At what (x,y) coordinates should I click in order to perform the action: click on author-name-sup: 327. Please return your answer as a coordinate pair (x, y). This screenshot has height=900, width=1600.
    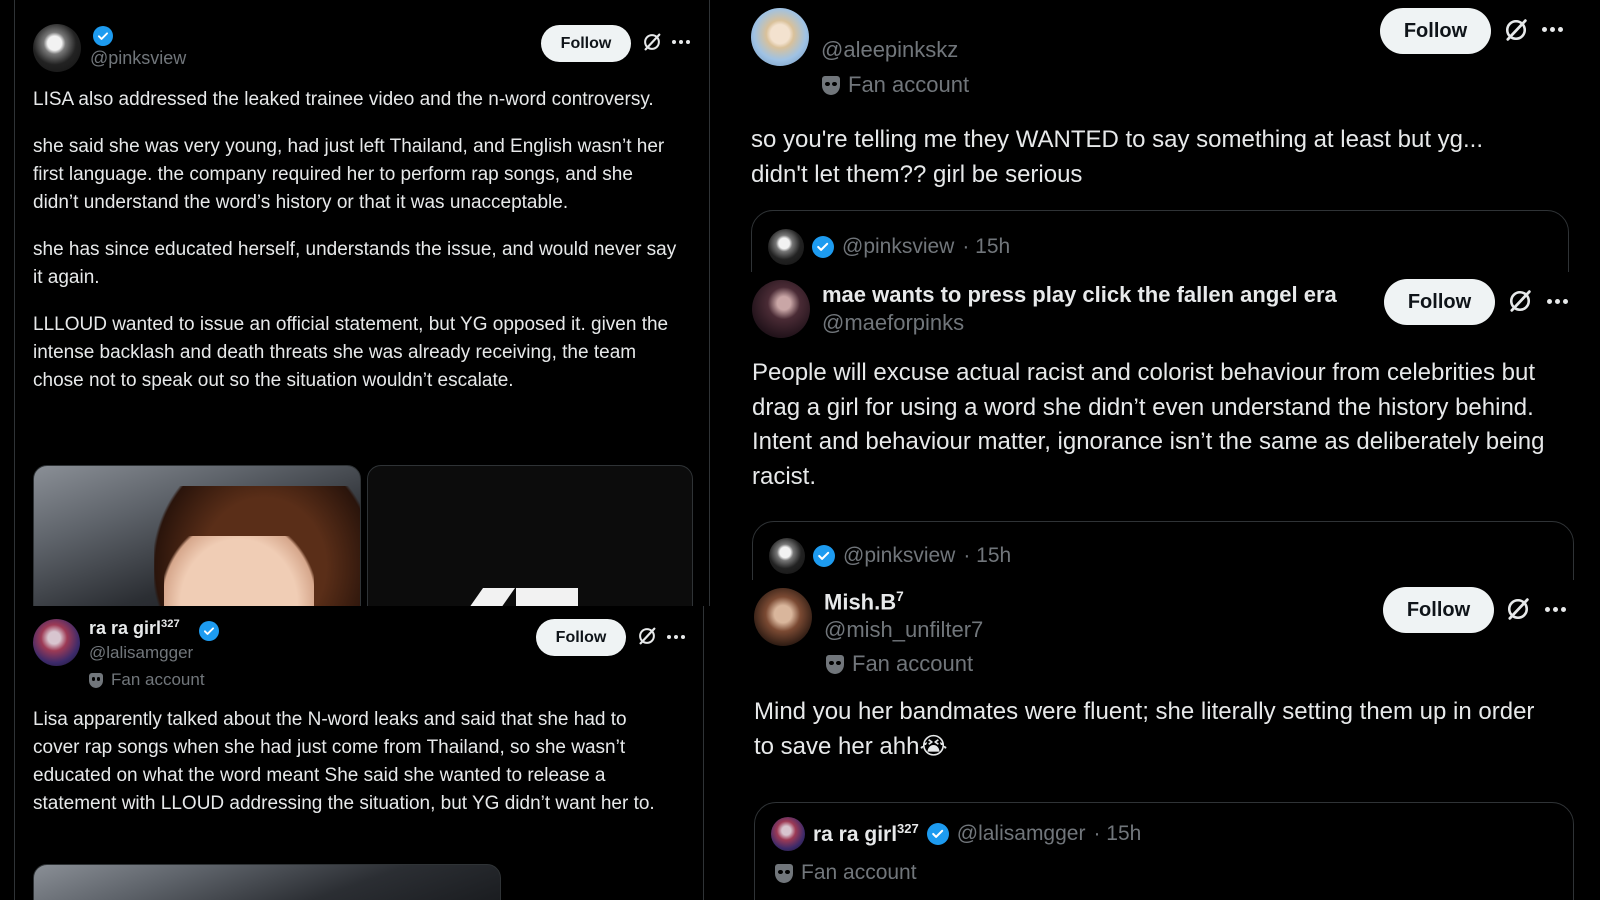
    Looking at the image, I should click on (170, 624).